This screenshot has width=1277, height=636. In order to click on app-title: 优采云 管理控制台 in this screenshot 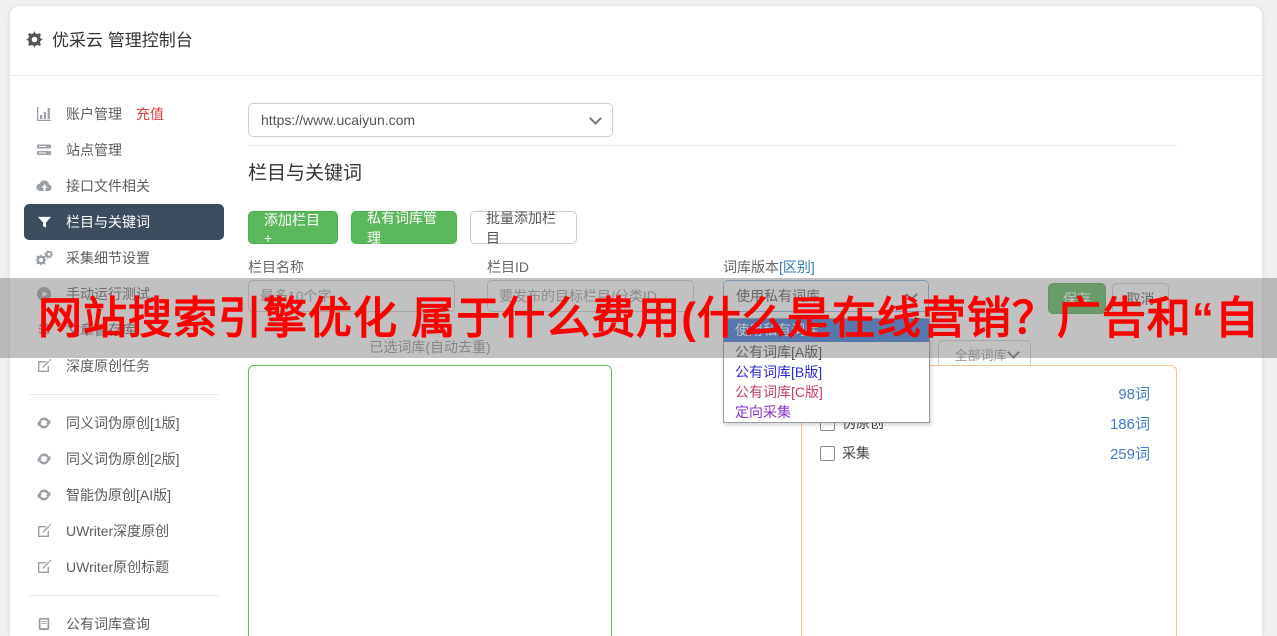, I will do `click(122, 40)`.